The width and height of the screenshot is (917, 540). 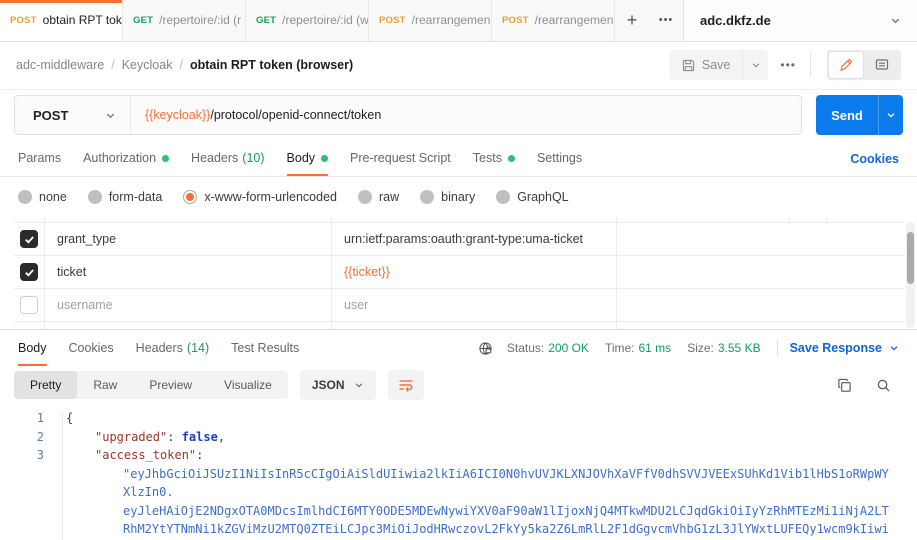 What do you see at coordinates (105, 385) in the screenshot?
I see `view-raw: Raw` at bounding box center [105, 385].